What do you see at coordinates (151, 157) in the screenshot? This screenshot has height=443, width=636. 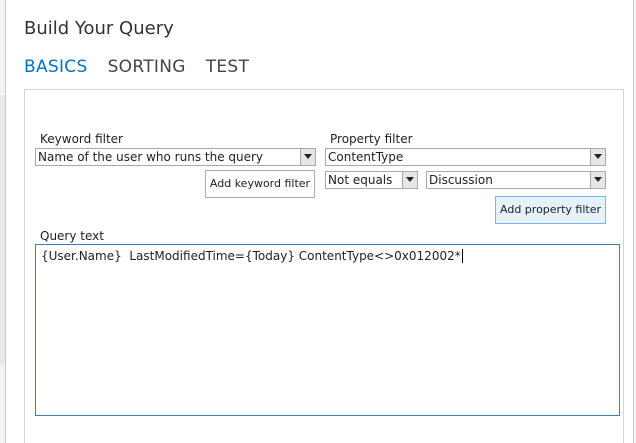 I see `keyword-filter-value: Name of the user who runs the query` at bounding box center [151, 157].